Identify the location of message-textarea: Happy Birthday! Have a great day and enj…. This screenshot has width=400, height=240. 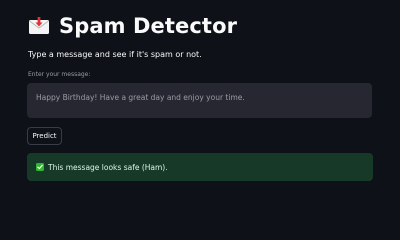
(199, 100).